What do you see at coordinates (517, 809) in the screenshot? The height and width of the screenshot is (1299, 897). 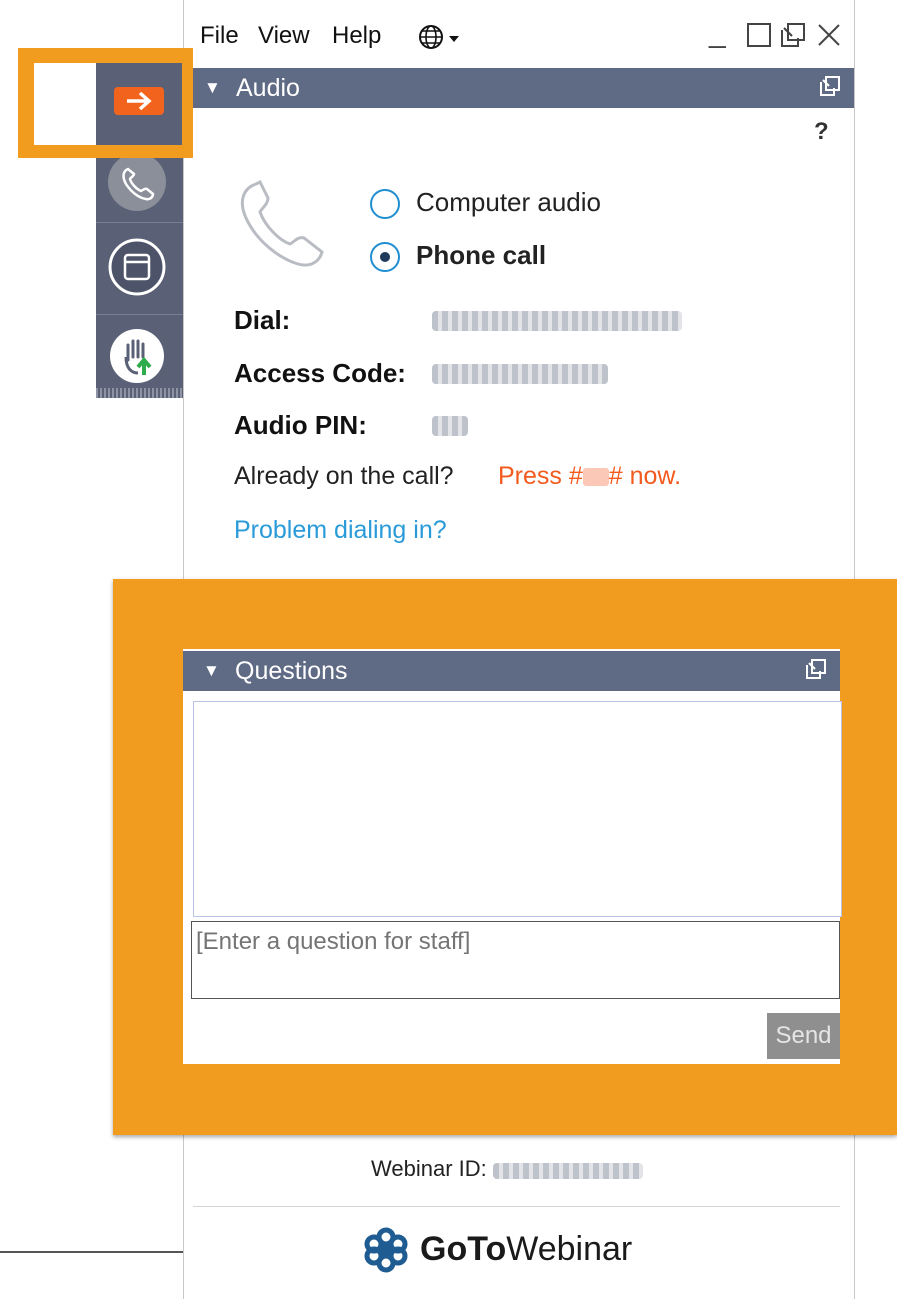 I see `questions-log` at bounding box center [517, 809].